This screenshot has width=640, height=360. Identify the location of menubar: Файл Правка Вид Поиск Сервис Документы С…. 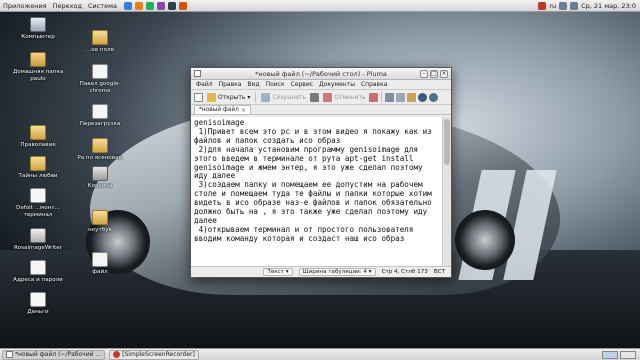
(321, 85).